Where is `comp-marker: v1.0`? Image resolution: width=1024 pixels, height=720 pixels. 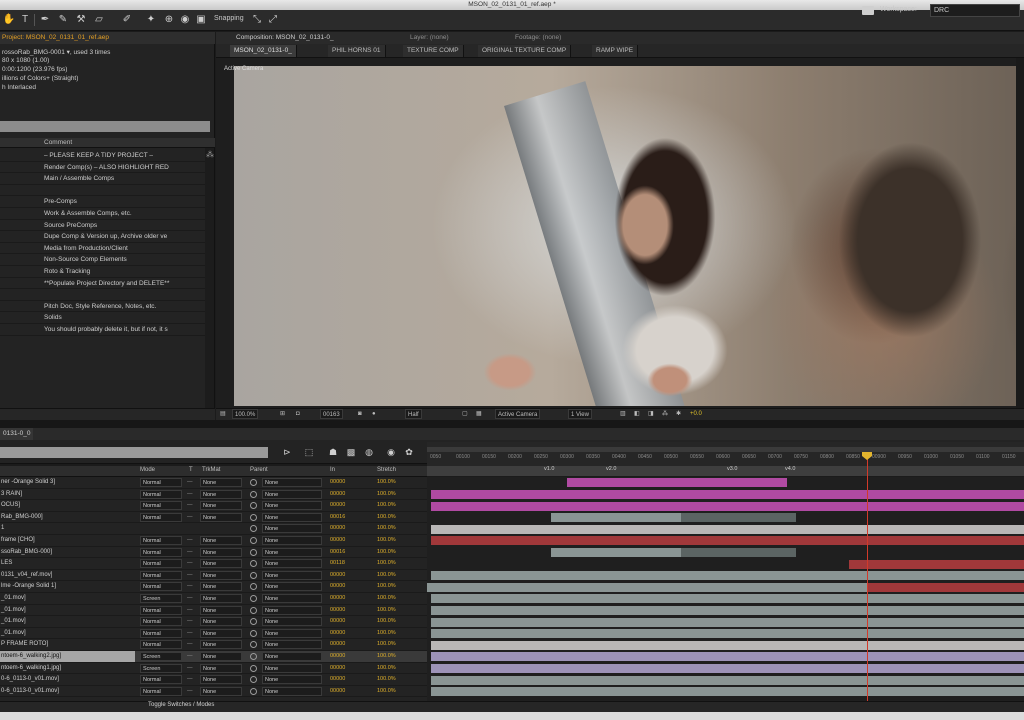
comp-marker: v1.0 is located at coordinates (549, 469).